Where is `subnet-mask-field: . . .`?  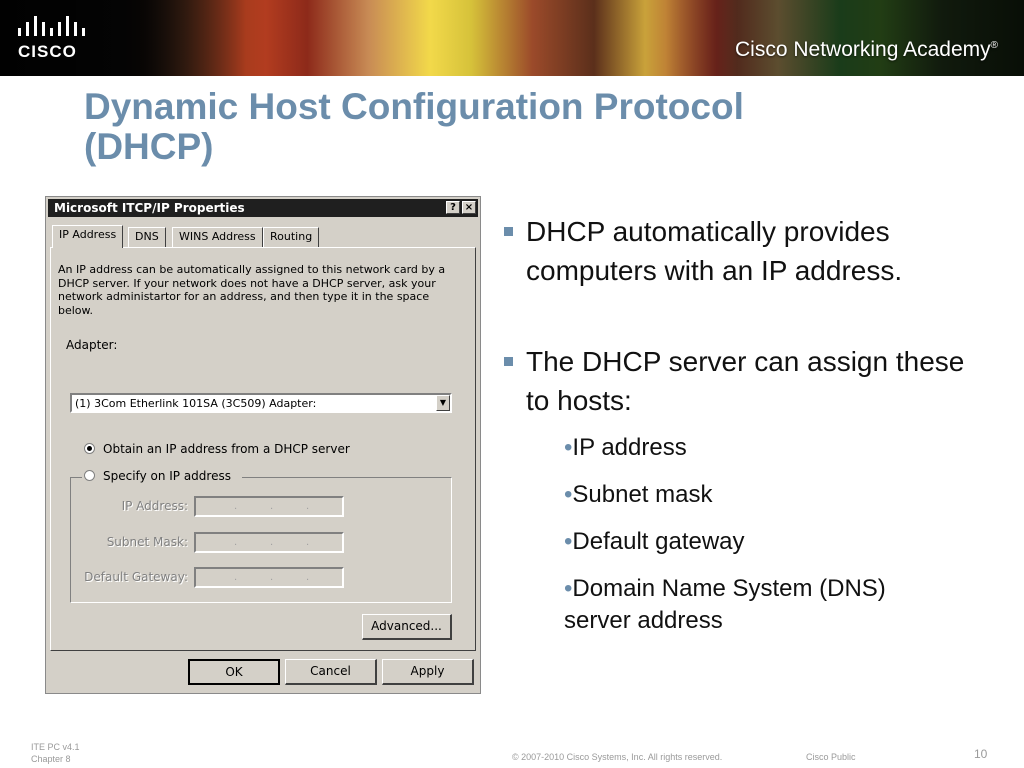
subnet-mask-field: . . . is located at coordinates (269, 542).